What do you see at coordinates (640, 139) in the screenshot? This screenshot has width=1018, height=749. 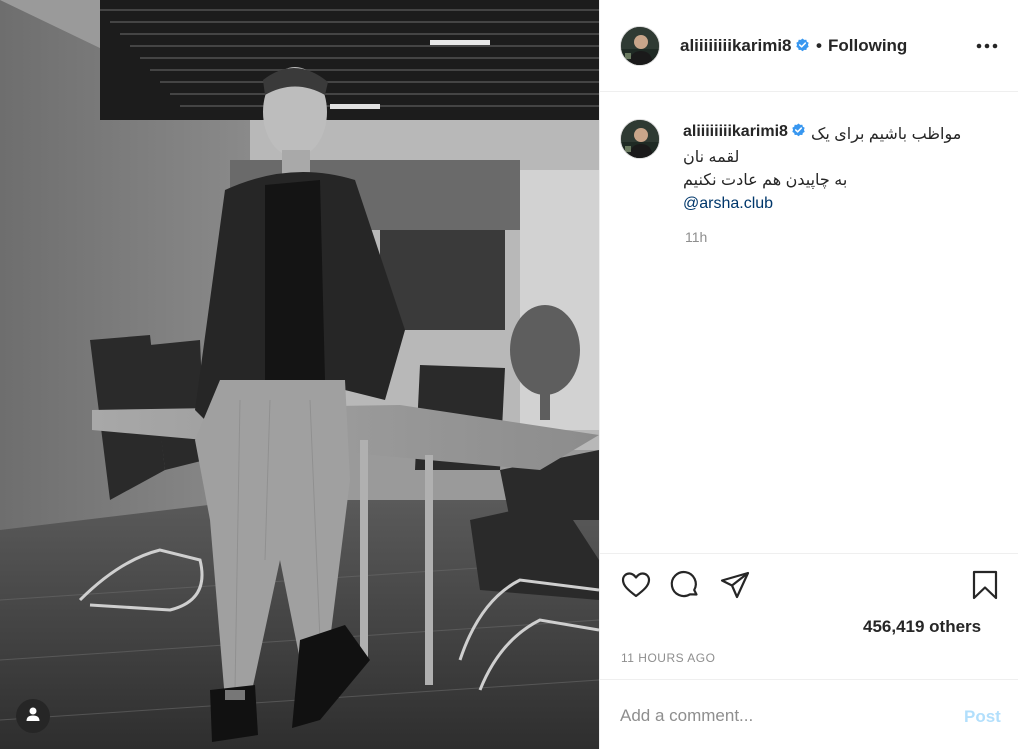 I see `caption-avatar` at bounding box center [640, 139].